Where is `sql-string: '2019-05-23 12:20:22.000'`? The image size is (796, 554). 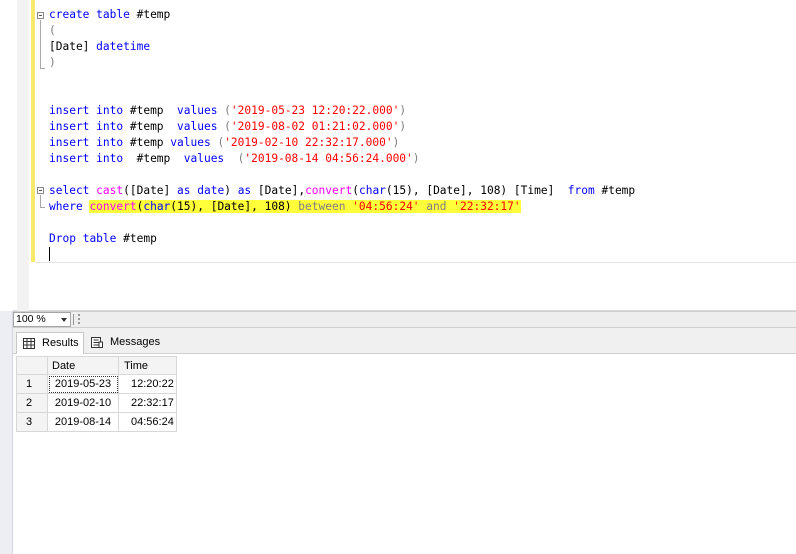
sql-string: '2019-05-23 12:20:22.000' is located at coordinates (315, 110).